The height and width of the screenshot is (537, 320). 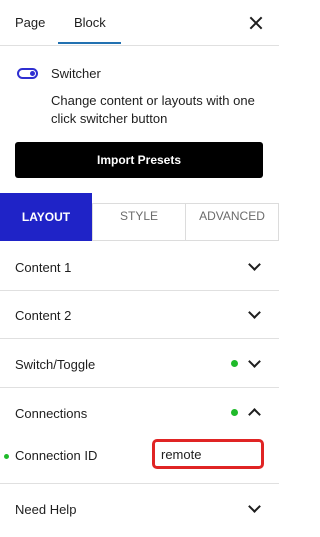 What do you see at coordinates (139, 510) in the screenshot?
I see `accordion-need-help: Need Help` at bounding box center [139, 510].